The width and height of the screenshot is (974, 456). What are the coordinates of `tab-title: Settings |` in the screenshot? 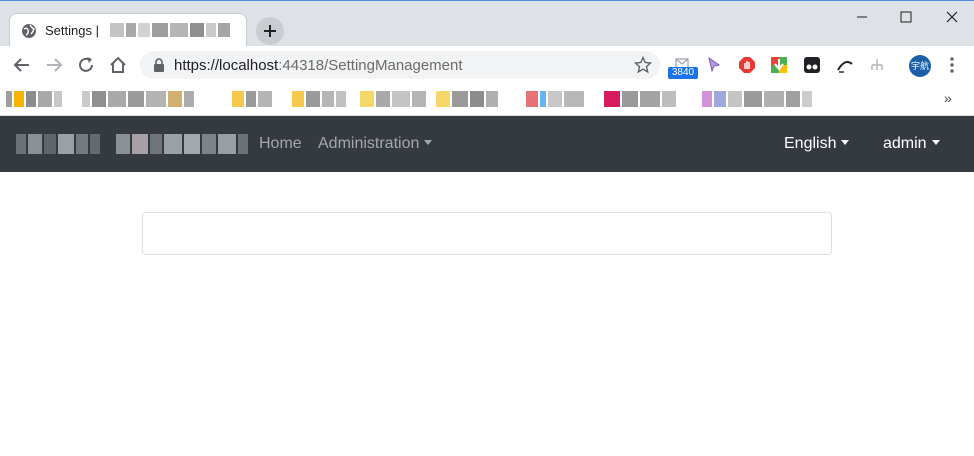 It's located at (72, 30).